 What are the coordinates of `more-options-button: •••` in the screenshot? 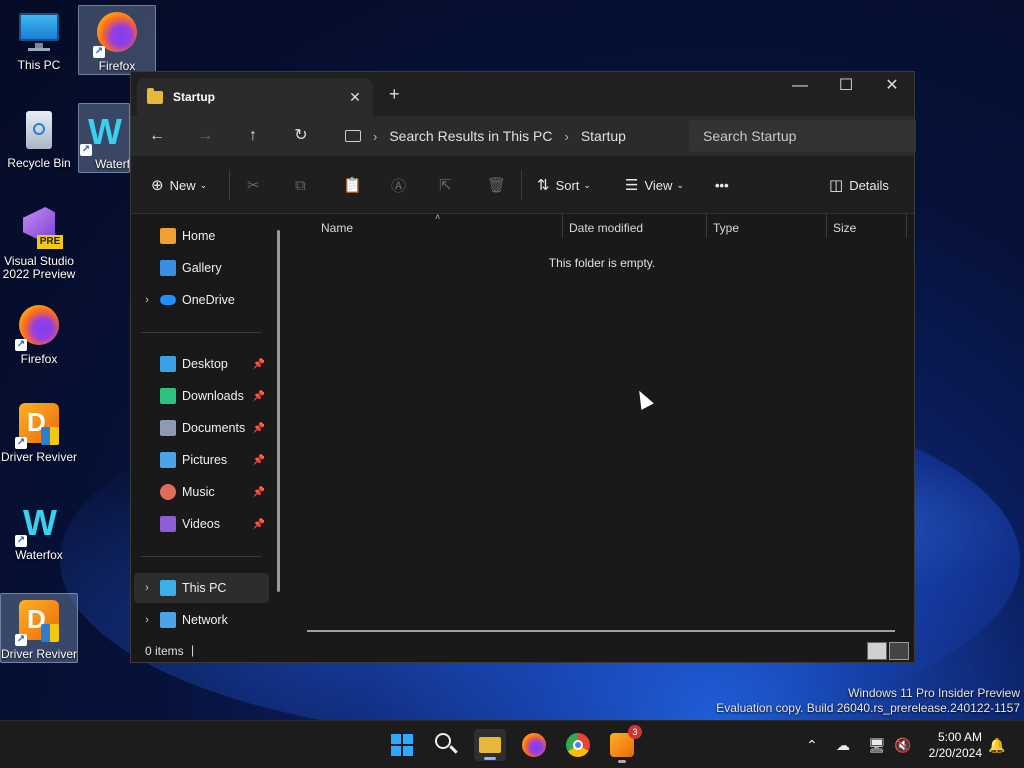 It's located at (722, 185).